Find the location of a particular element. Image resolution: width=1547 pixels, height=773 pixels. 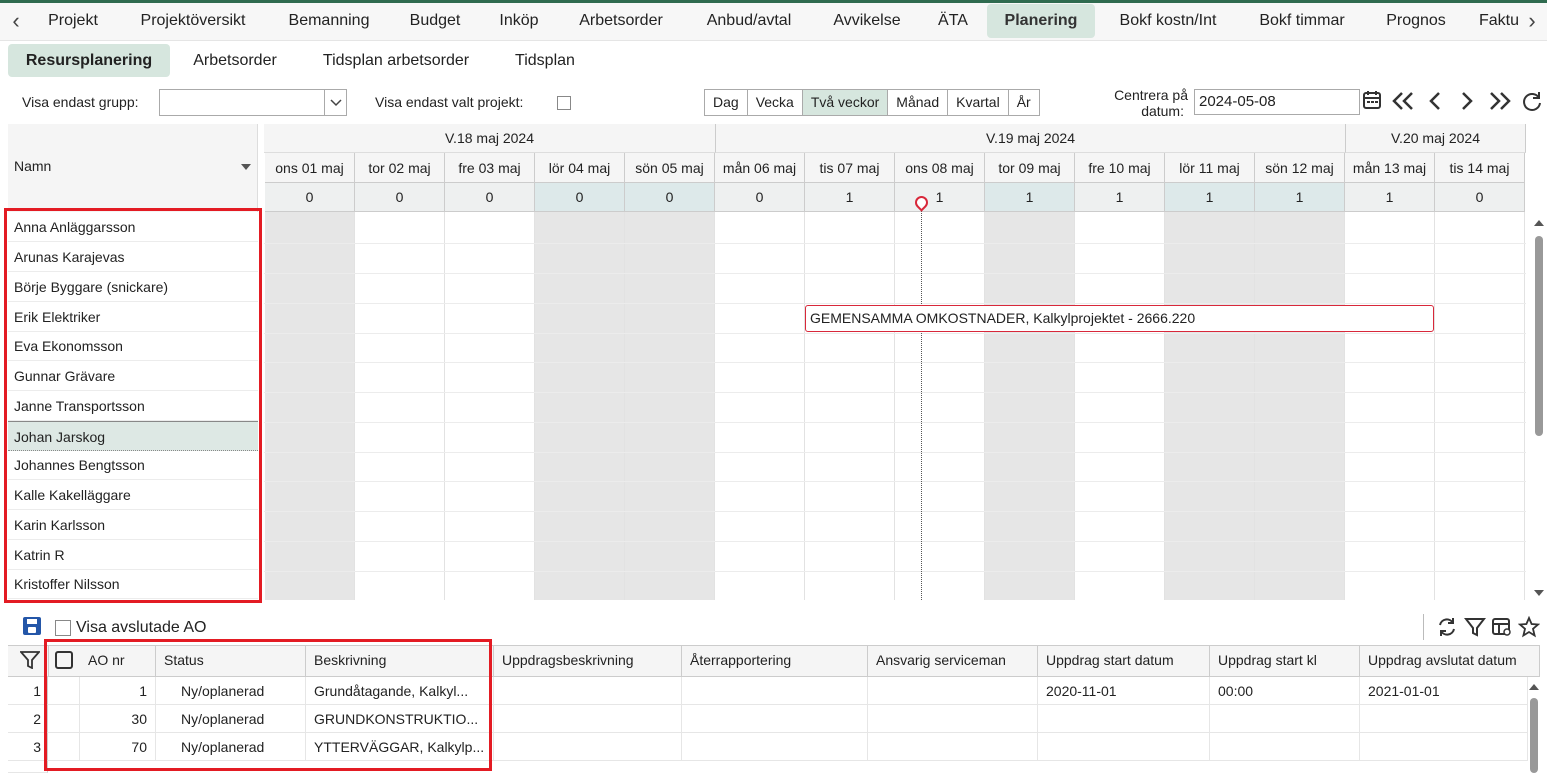

column-header-ansvarig-serviceman: Ansvarig serviceman is located at coordinates (953, 661).